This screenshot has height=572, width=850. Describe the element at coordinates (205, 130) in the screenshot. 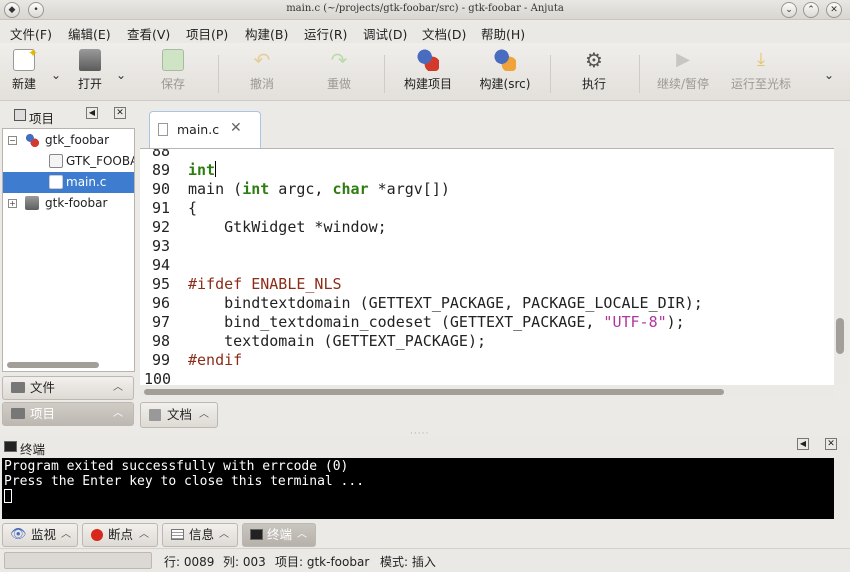

I see `editor-tab-main-c: main.c ✕` at that location.